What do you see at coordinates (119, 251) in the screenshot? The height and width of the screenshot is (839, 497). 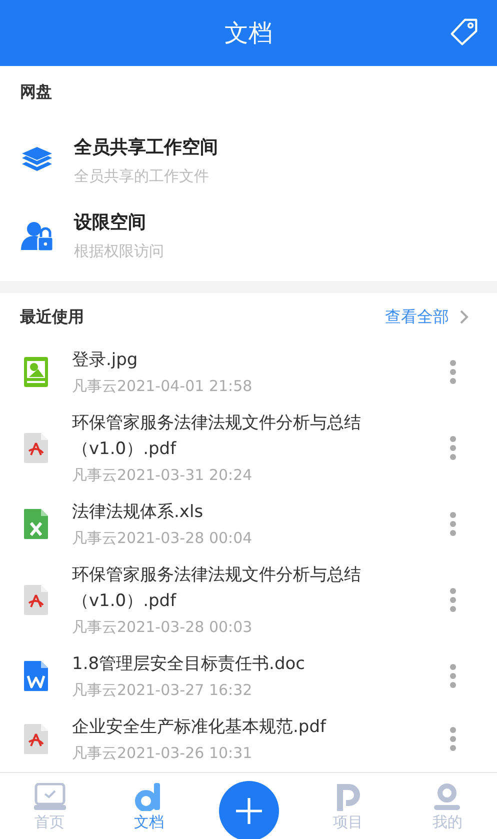 I see `space-description: 根据权限访问` at bounding box center [119, 251].